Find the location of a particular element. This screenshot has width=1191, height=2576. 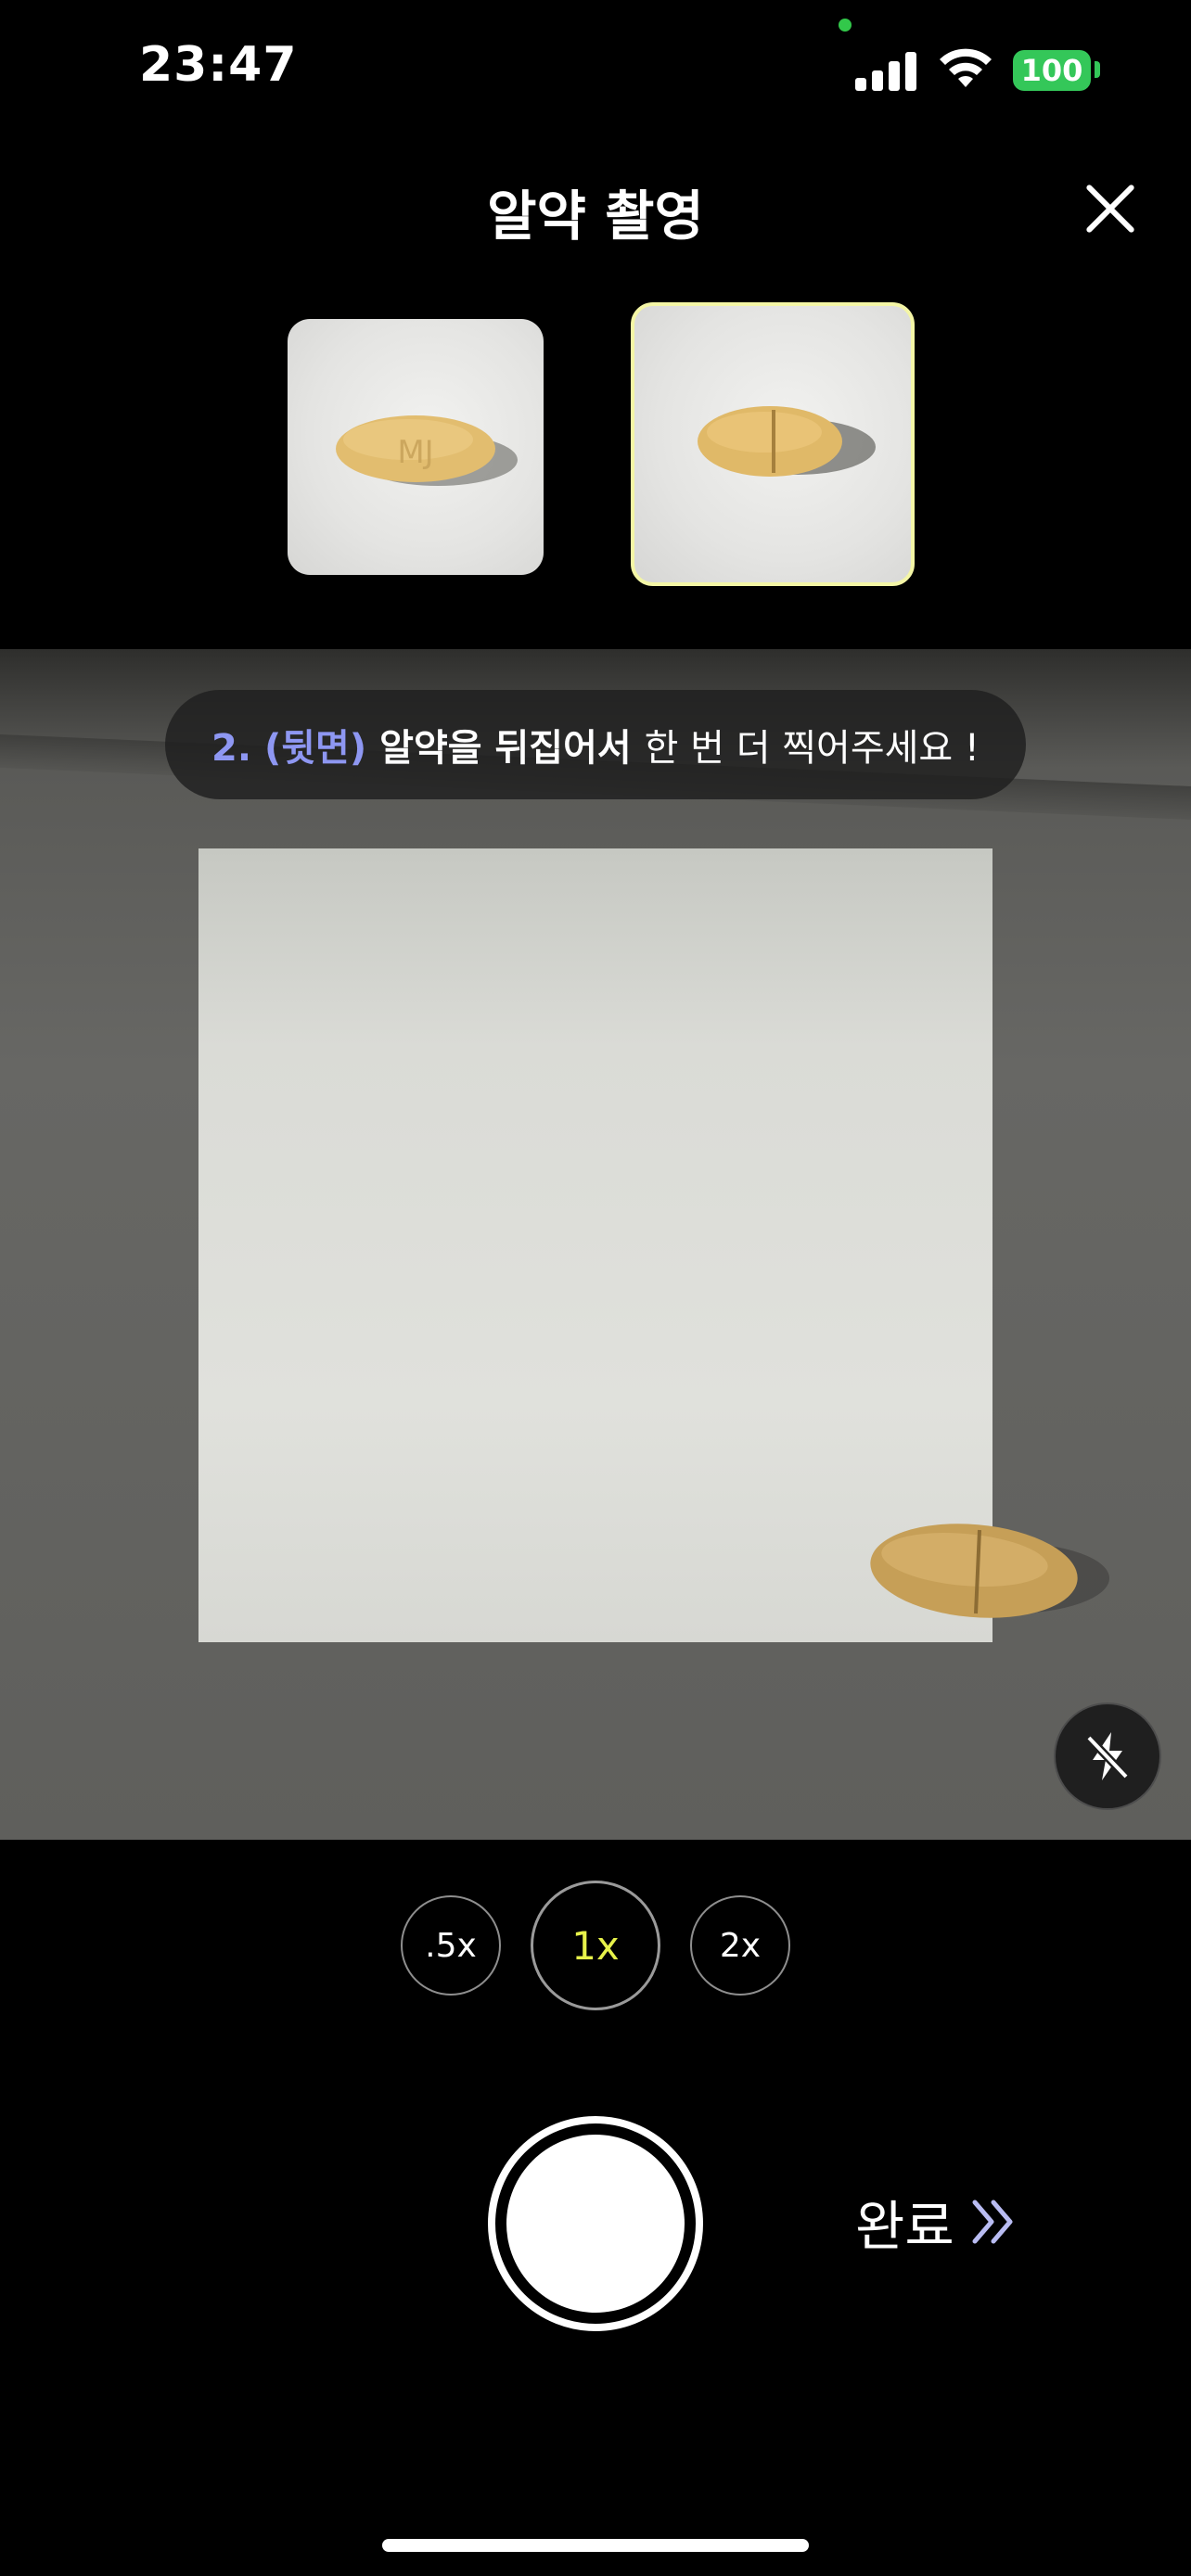

battery-tip is located at coordinates (1097, 69).